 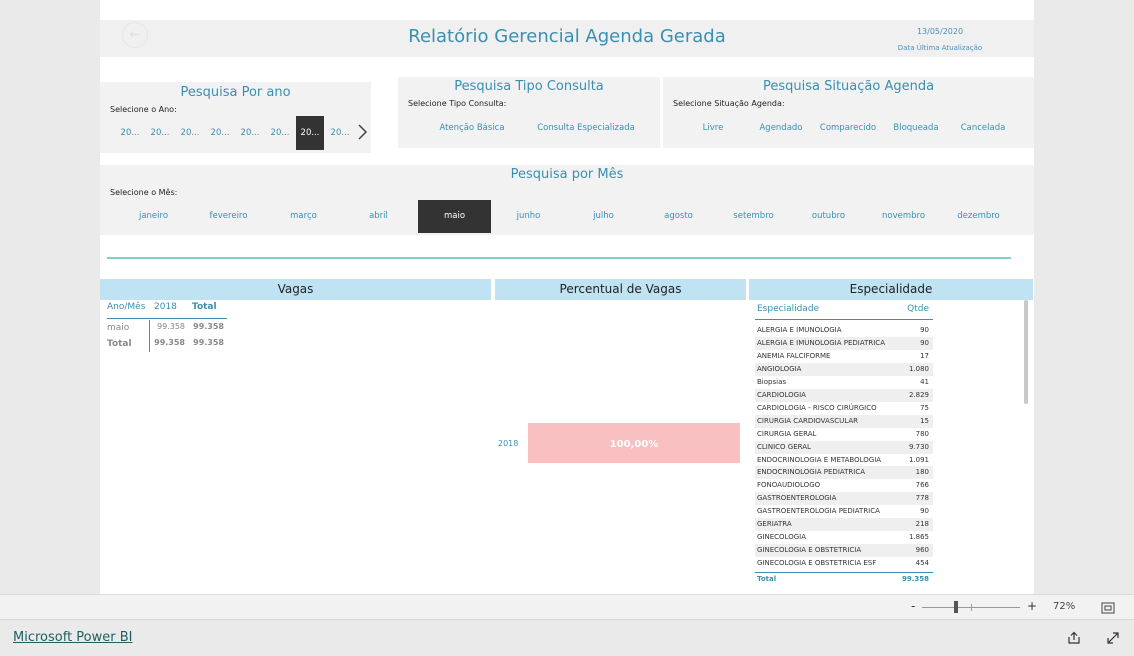 I want to click on especialidade-name: GERIATRA, so click(x=774, y=524).